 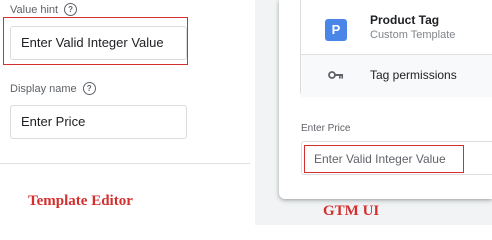 What do you see at coordinates (34, 9) in the screenshot?
I see `value-hint-label: Value hint` at bounding box center [34, 9].